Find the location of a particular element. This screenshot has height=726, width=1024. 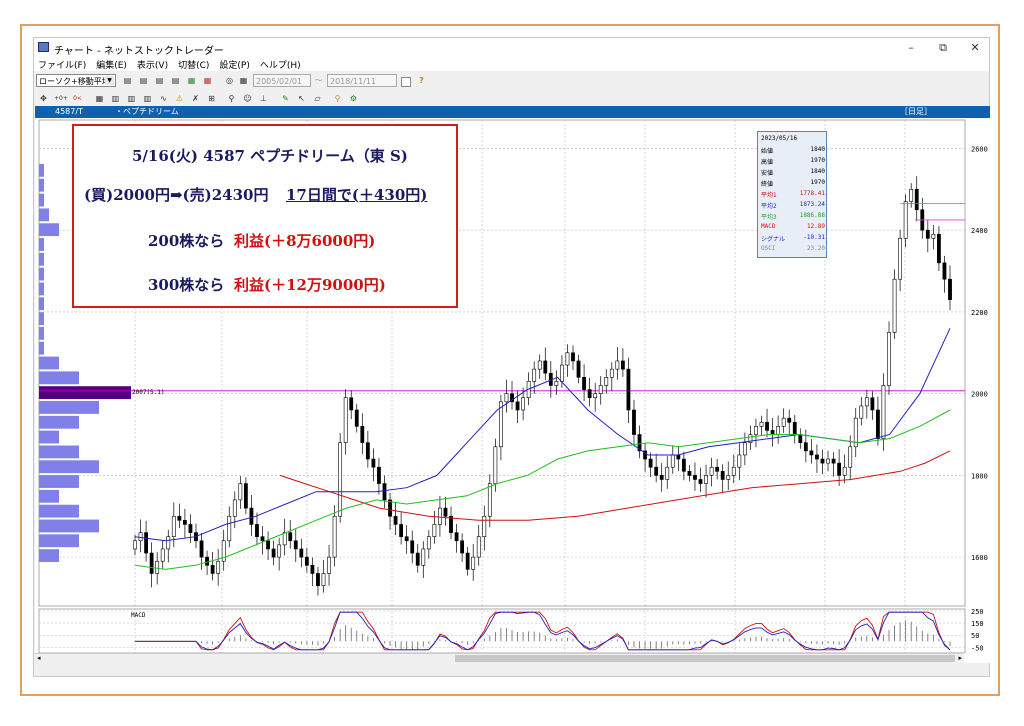

info-date: 2023/05/16 is located at coordinates (779, 138).